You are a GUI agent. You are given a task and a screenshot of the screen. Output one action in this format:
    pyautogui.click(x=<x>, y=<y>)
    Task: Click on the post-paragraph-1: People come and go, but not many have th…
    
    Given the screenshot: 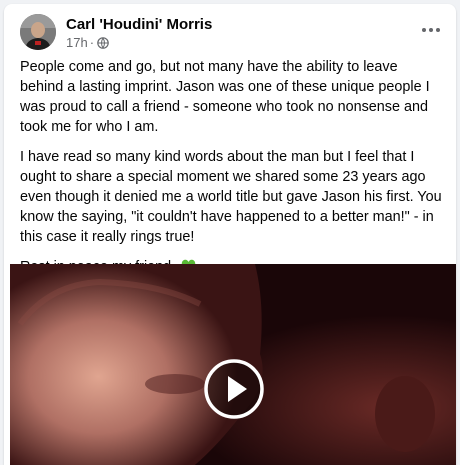 What is the action you would take?
    pyautogui.click(x=225, y=97)
    